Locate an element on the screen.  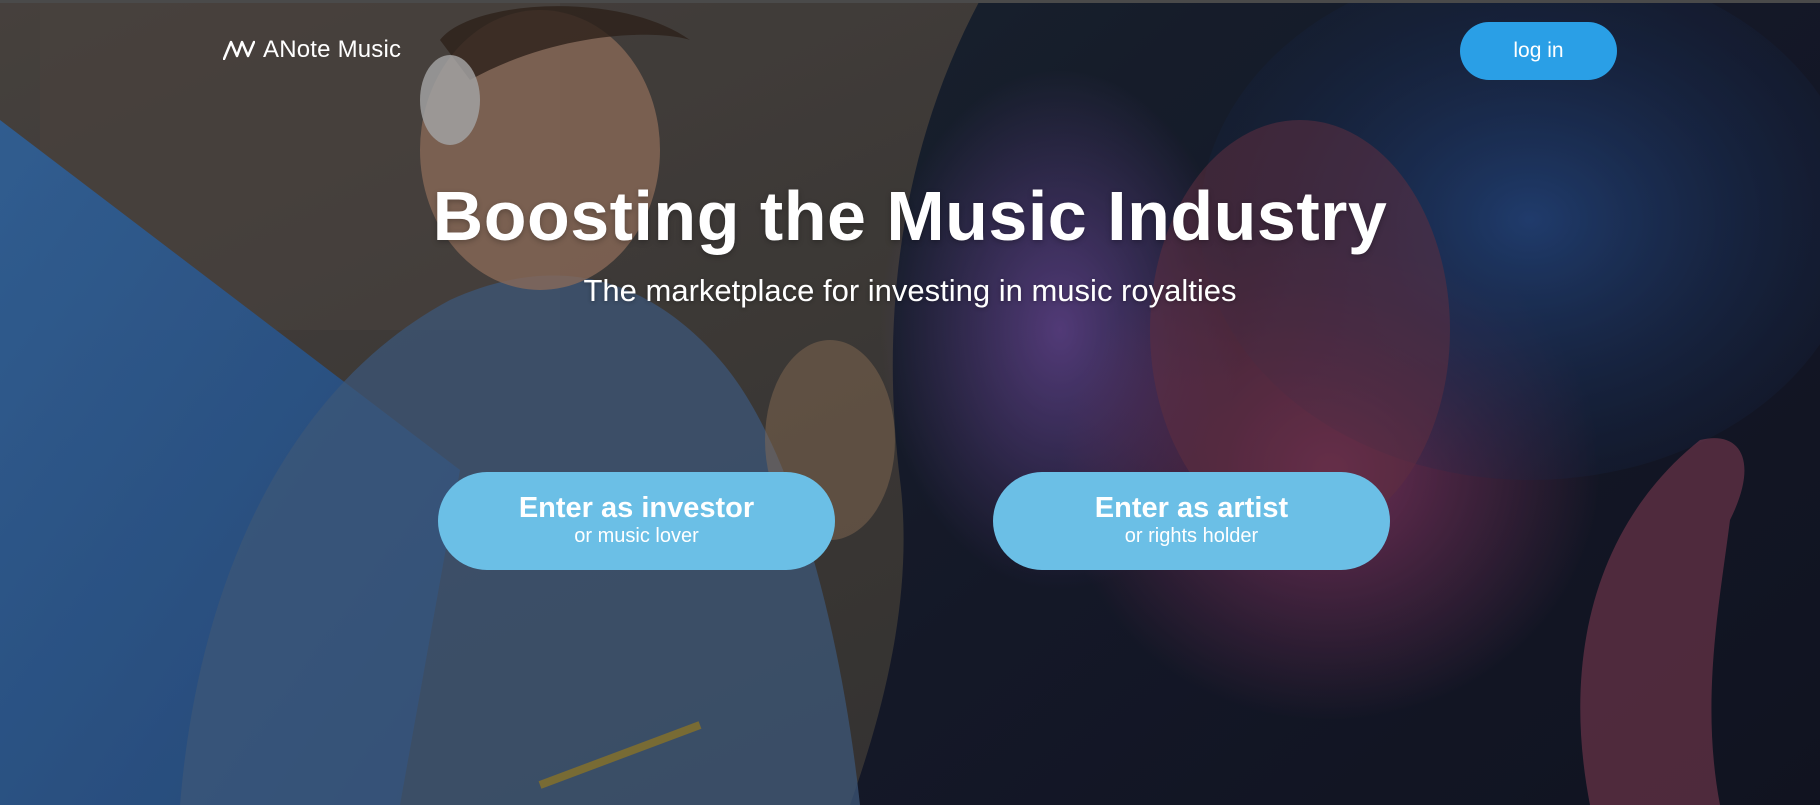
login-button: log in is located at coordinates (1538, 51).